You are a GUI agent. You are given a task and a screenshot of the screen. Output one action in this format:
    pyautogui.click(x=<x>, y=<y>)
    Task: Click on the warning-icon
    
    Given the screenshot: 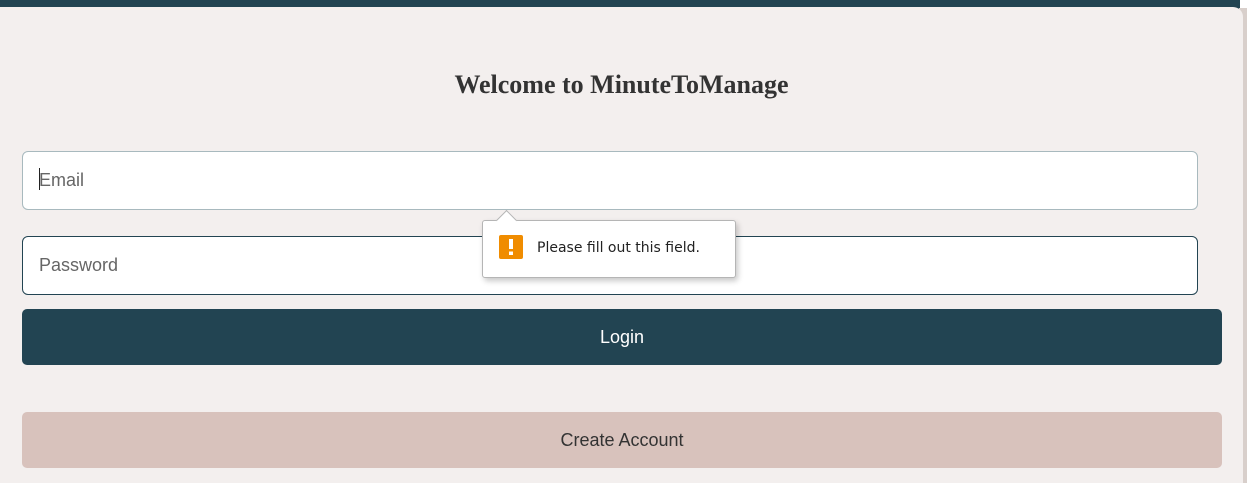 What is the action you would take?
    pyautogui.click(x=511, y=247)
    